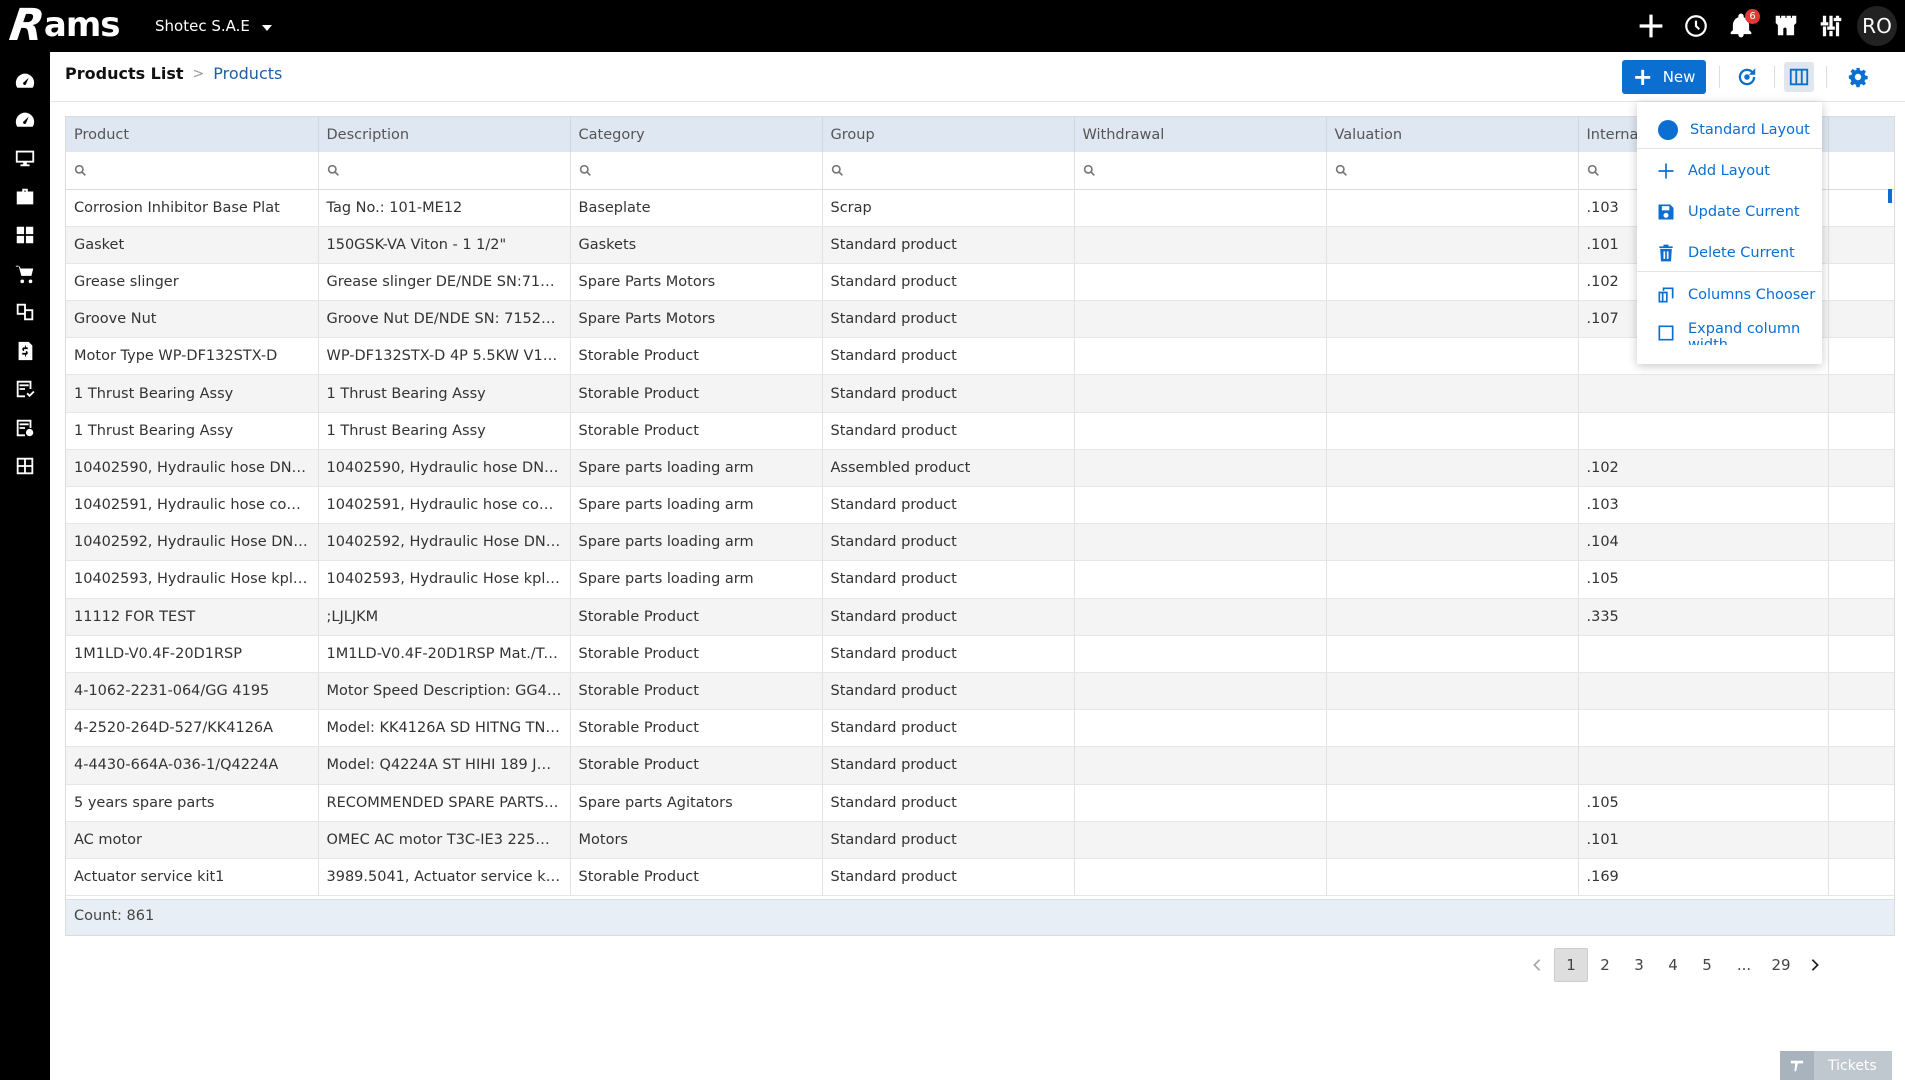 The height and width of the screenshot is (1080, 1905). Describe the element at coordinates (1729, 171) in the screenshot. I see `add-layout-item: Add Layout` at that location.